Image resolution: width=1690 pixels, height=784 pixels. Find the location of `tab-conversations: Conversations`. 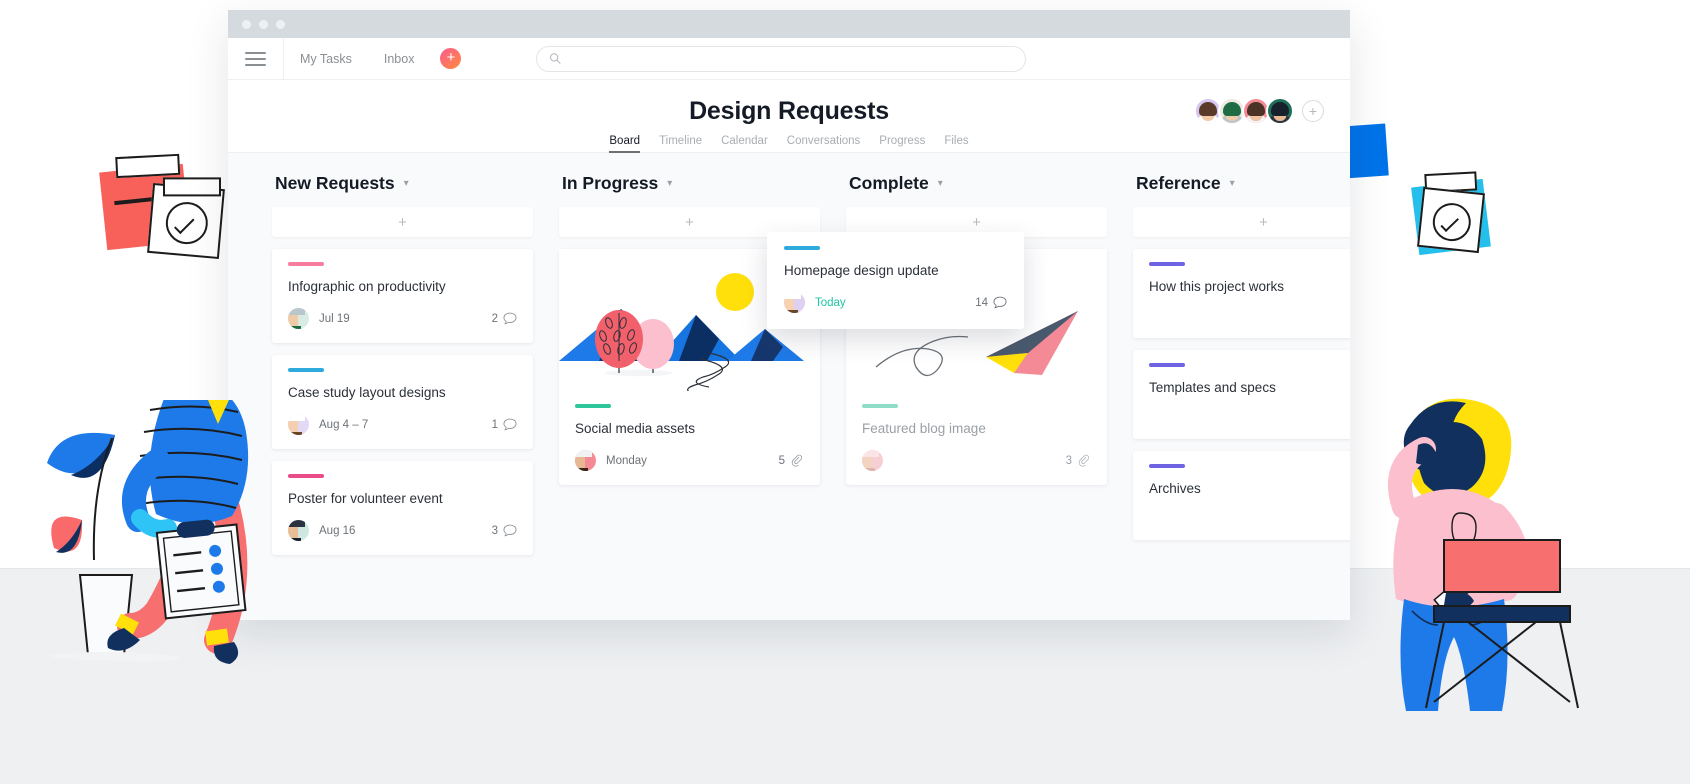

tab-conversations: Conversations is located at coordinates (824, 144).